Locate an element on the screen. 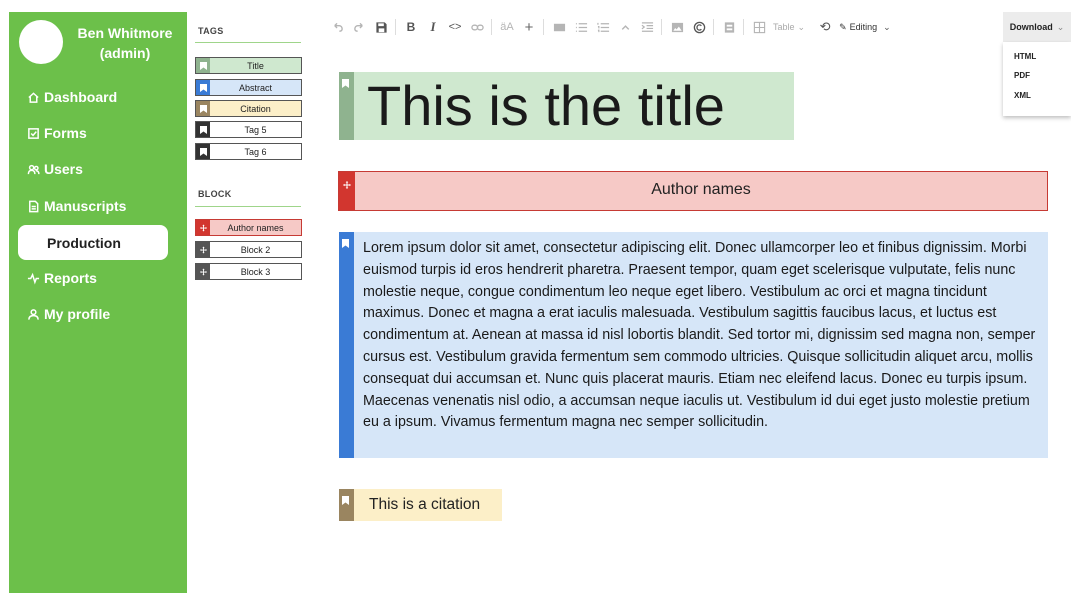 This screenshot has width=1071, height=593. block-label: Block 2 is located at coordinates (255, 249).